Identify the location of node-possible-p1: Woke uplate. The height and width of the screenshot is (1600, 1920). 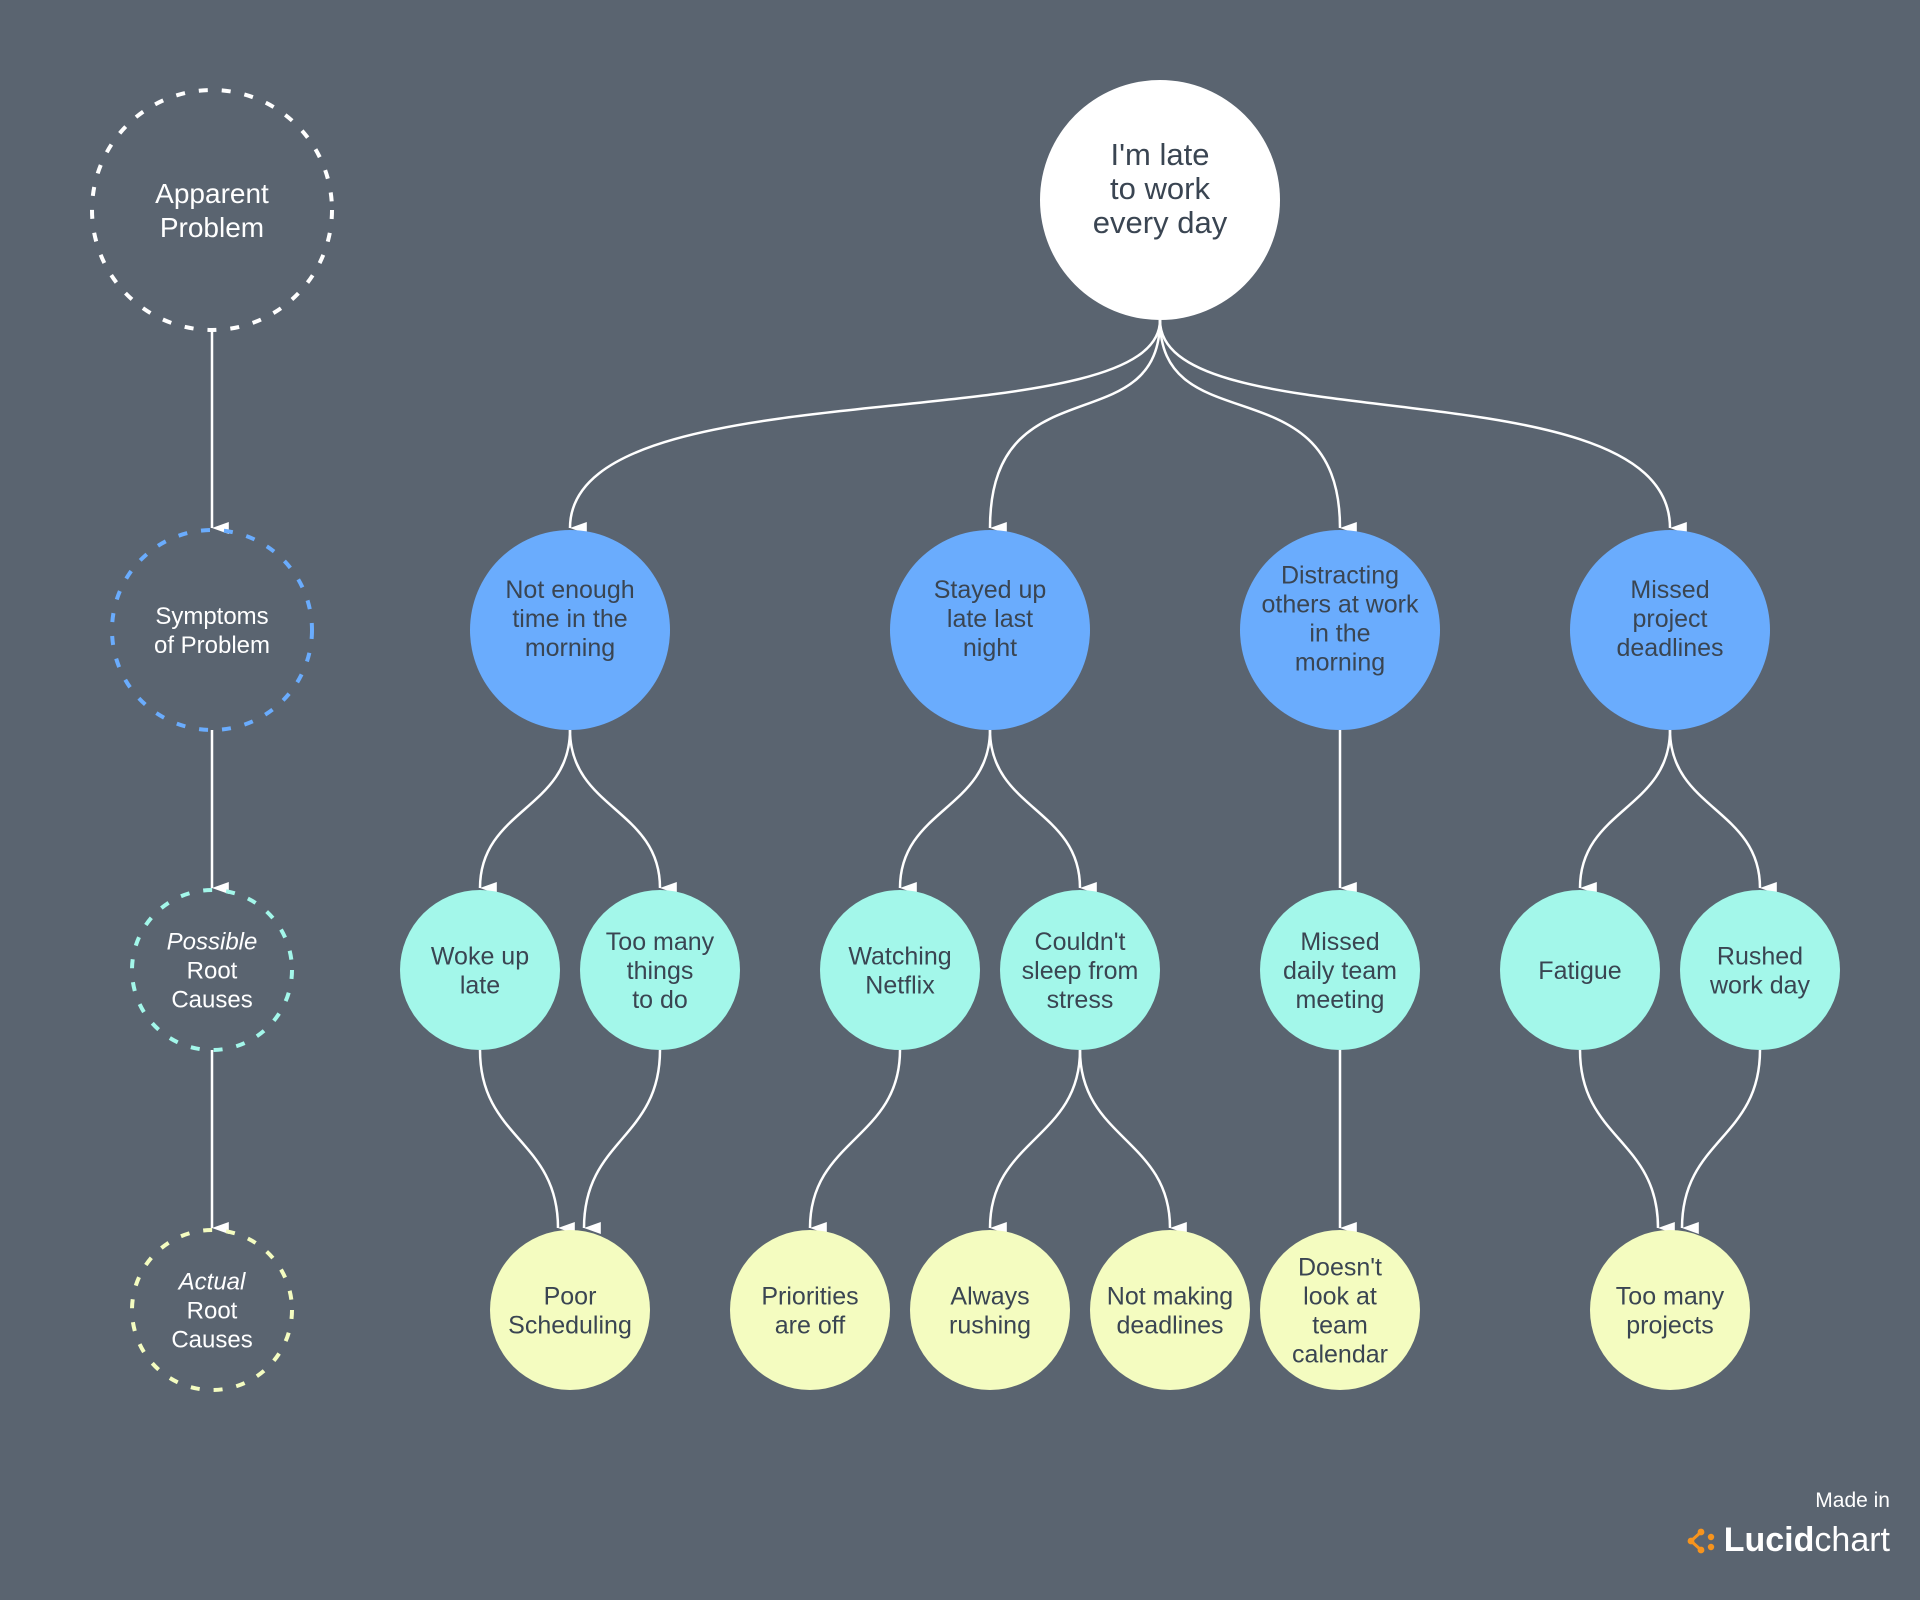
(480, 970).